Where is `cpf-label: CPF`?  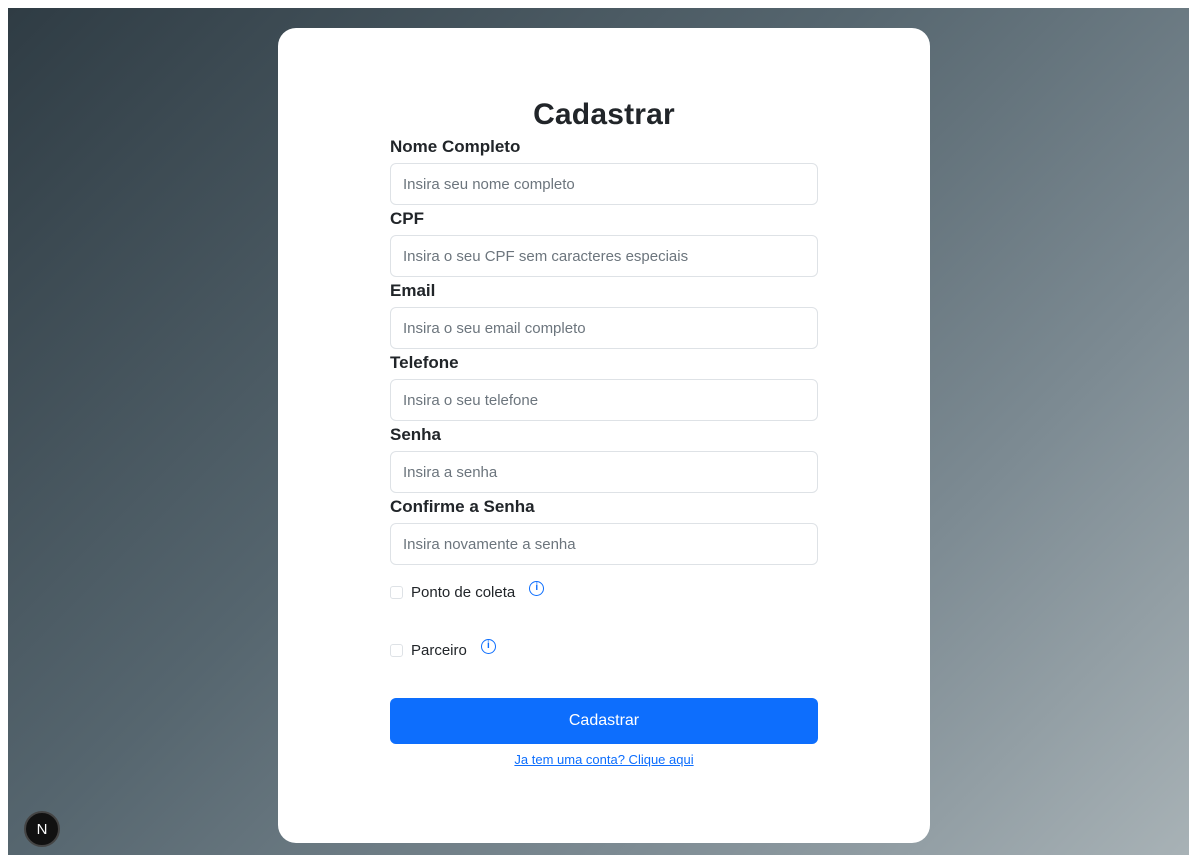
cpf-label: CPF is located at coordinates (407, 218).